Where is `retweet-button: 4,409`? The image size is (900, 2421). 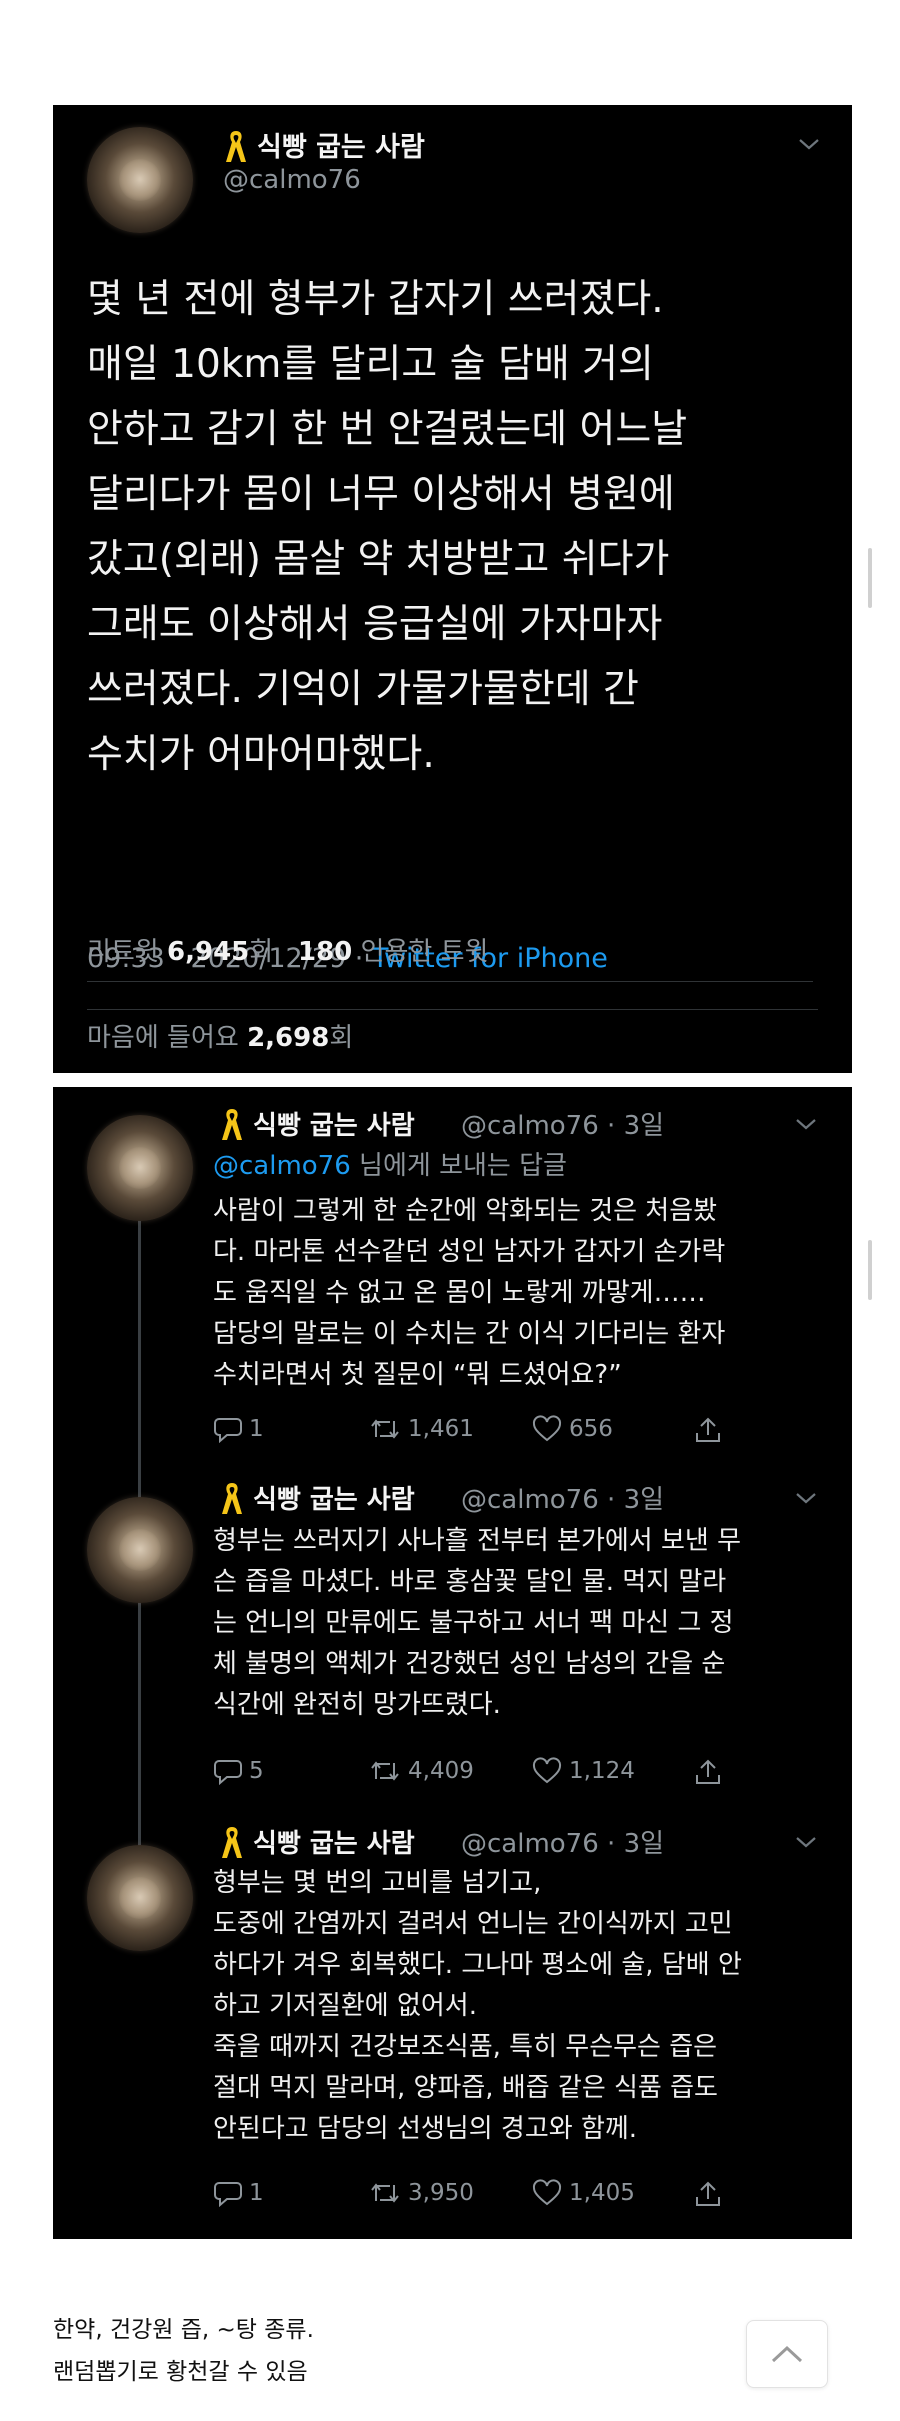 retweet-button: 4,409 is located at coordinates (421, 1771).